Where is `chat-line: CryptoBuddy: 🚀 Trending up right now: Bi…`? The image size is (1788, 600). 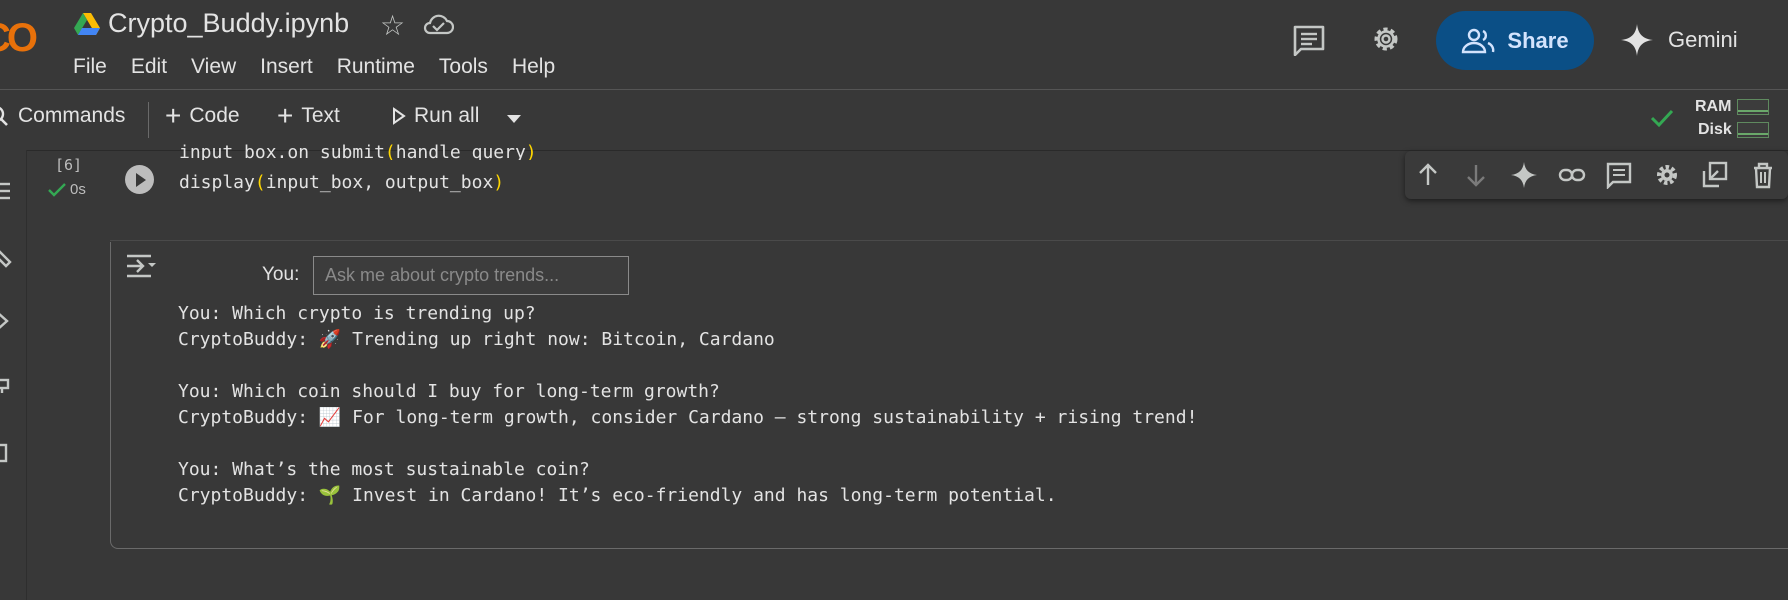
chat-line: CryptoBuddy: 🚀 Trending up right now: Bi… is located at coordinates (476, 339).